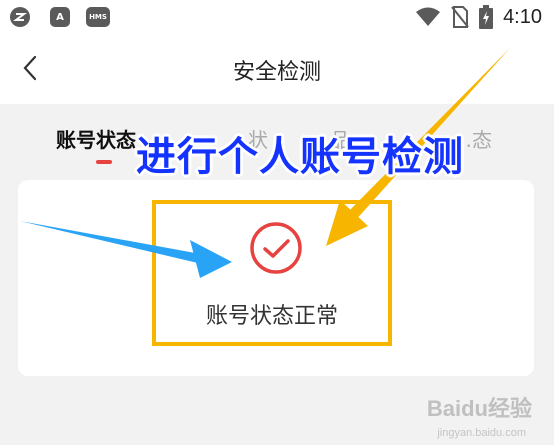 The height and width of the screenshot is (445, 554). Describe the element at coordinates (98, 17) in the screenshot. I see `hms-icon: HMS` at that location.